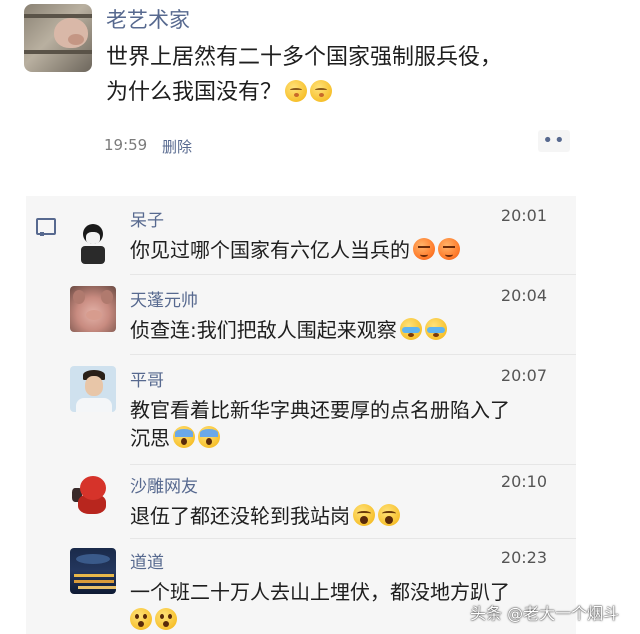 The image size is (640, 634). I want to click on comment-text-line-2: 沉思, so click(345, 438).